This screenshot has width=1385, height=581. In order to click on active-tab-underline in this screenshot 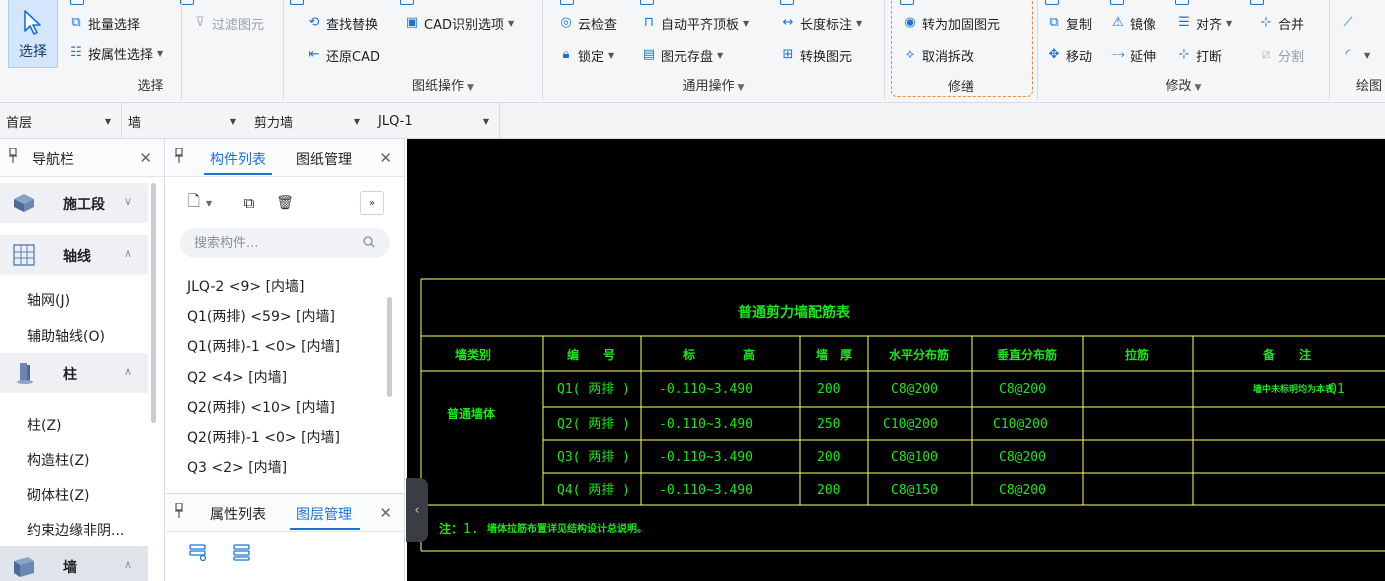, I will do `click(238, 174)`.